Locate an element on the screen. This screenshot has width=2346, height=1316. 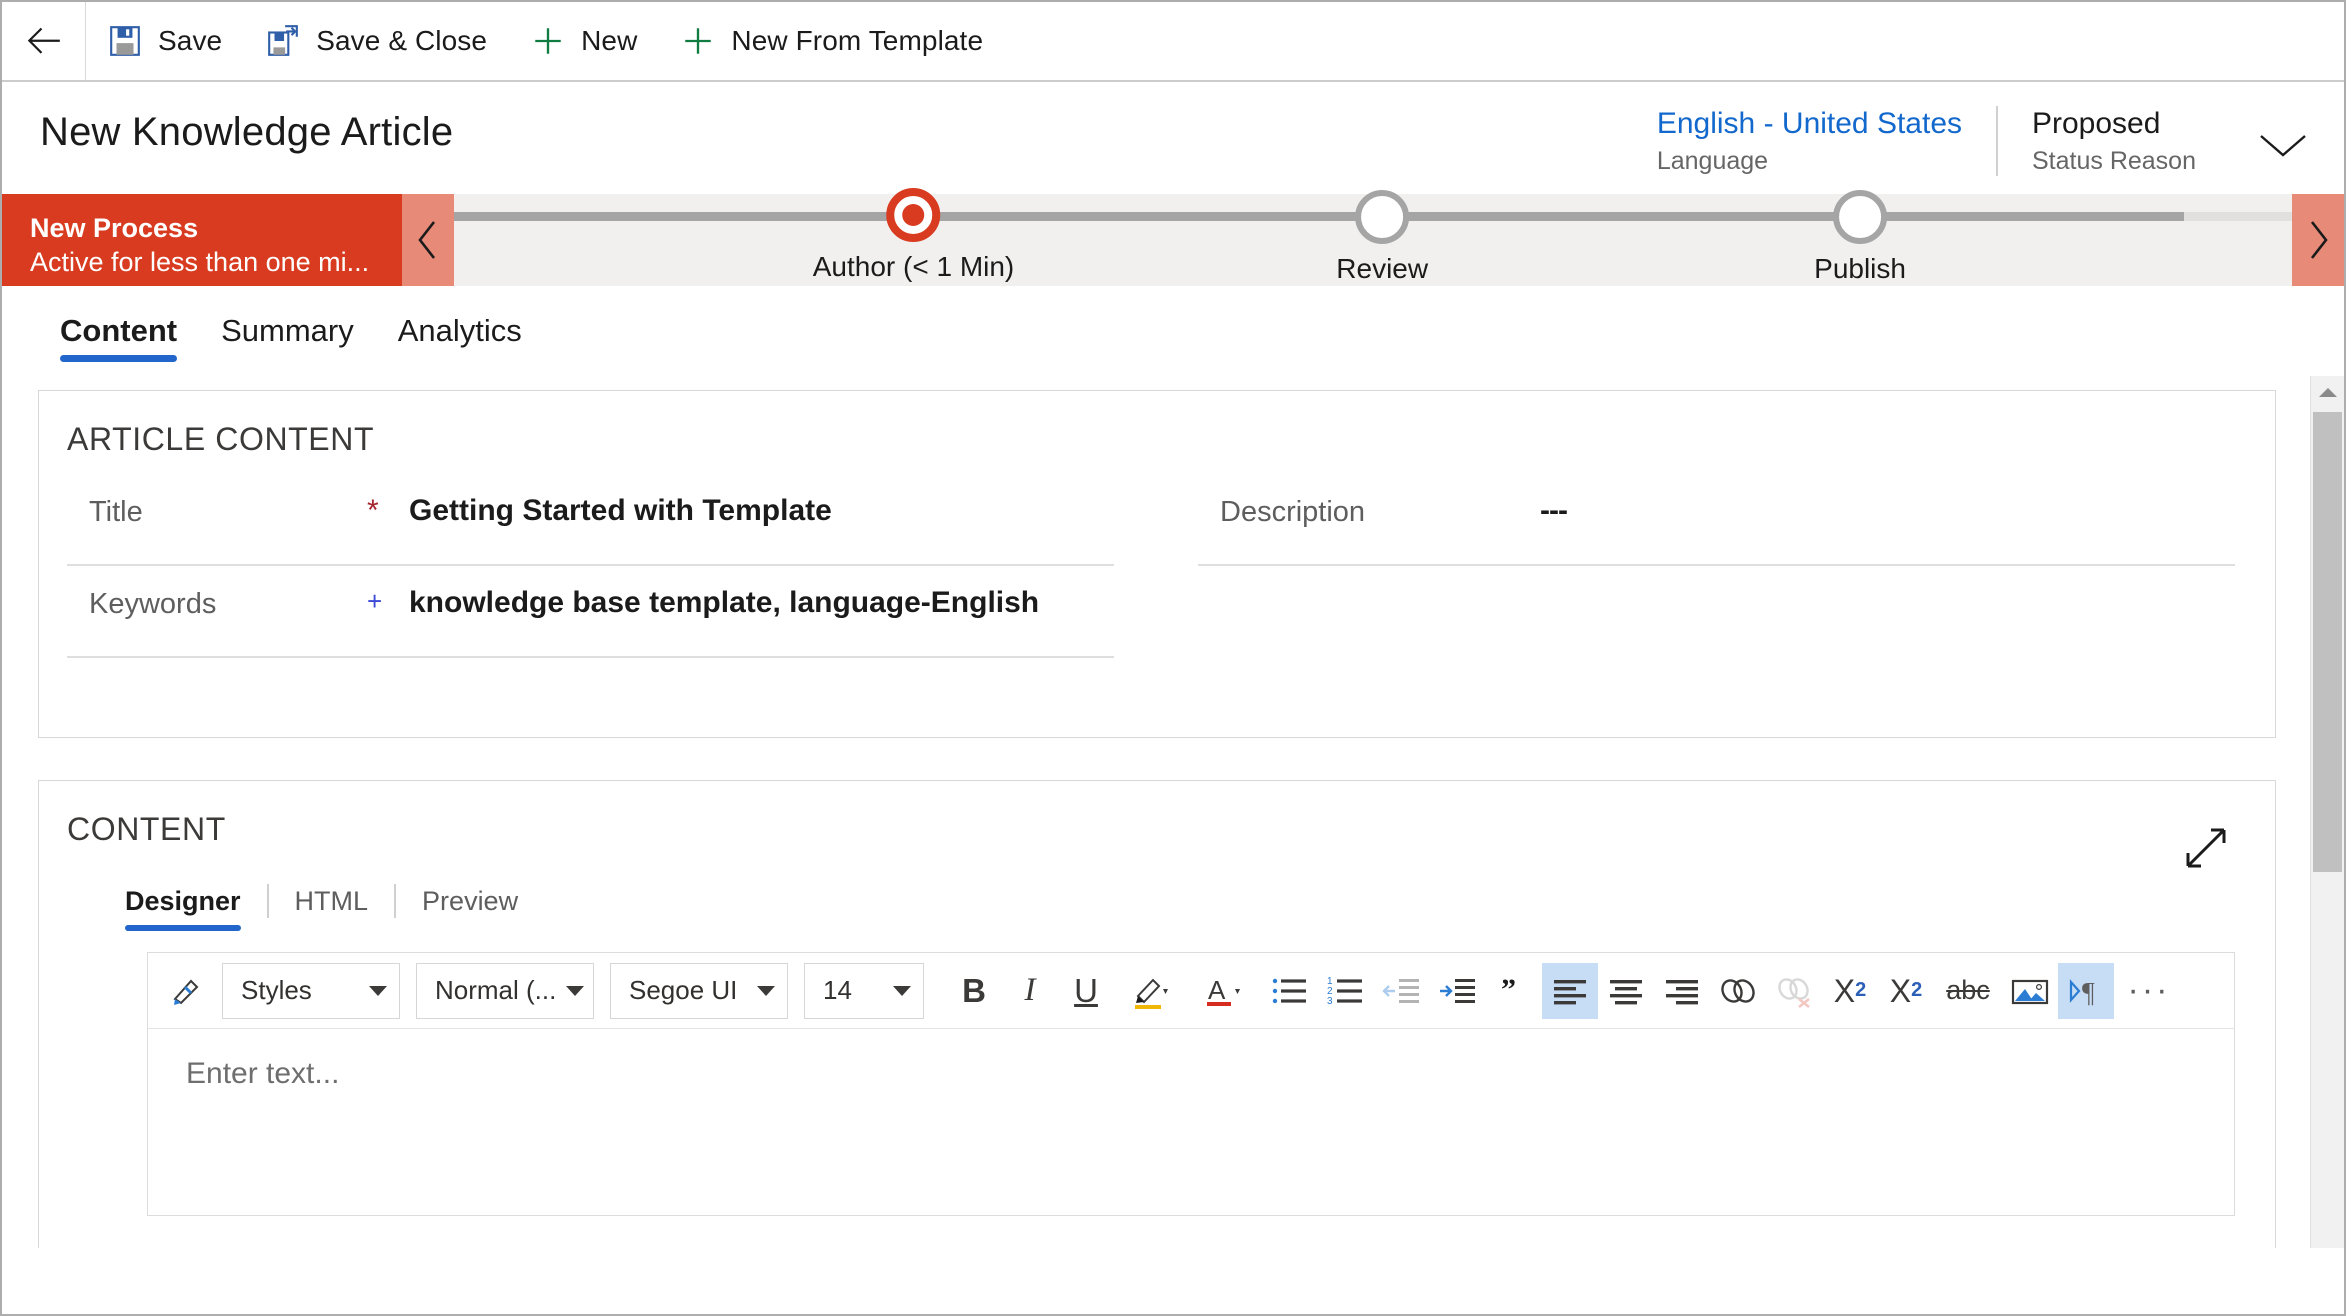
svg-text: 3 is located at coordinates (1330, 1001).